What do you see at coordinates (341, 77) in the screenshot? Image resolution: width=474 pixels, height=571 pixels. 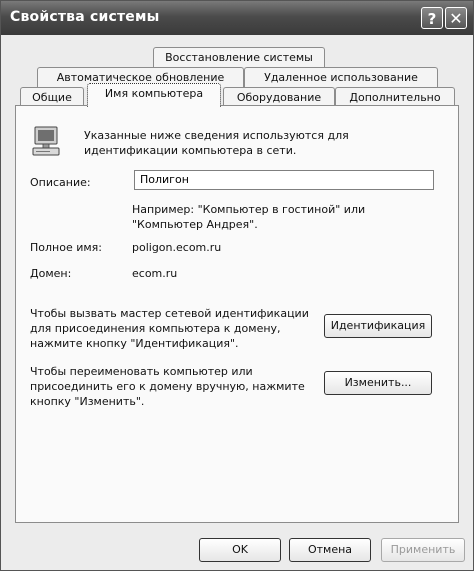 I see `tab-remote: Удаленное использование` at bounding box center [341, 77].